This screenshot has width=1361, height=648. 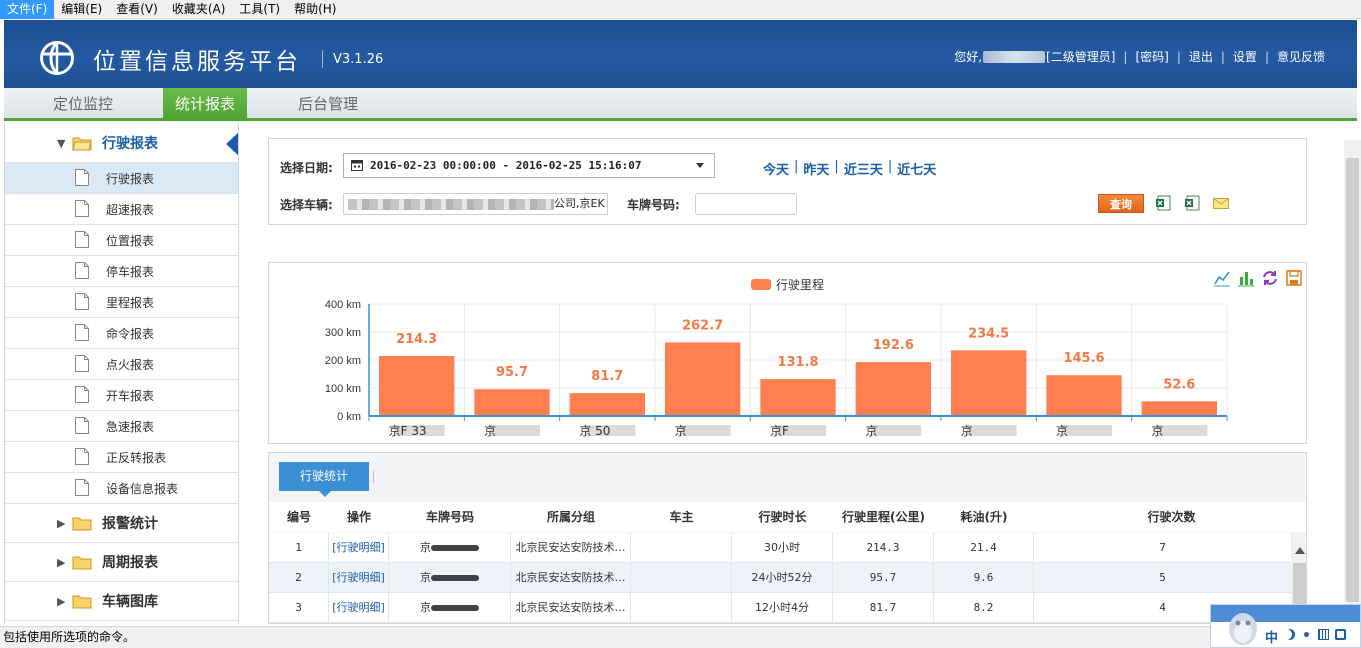 I want to click on cell-plate: 京, so click(x=450, y=548).